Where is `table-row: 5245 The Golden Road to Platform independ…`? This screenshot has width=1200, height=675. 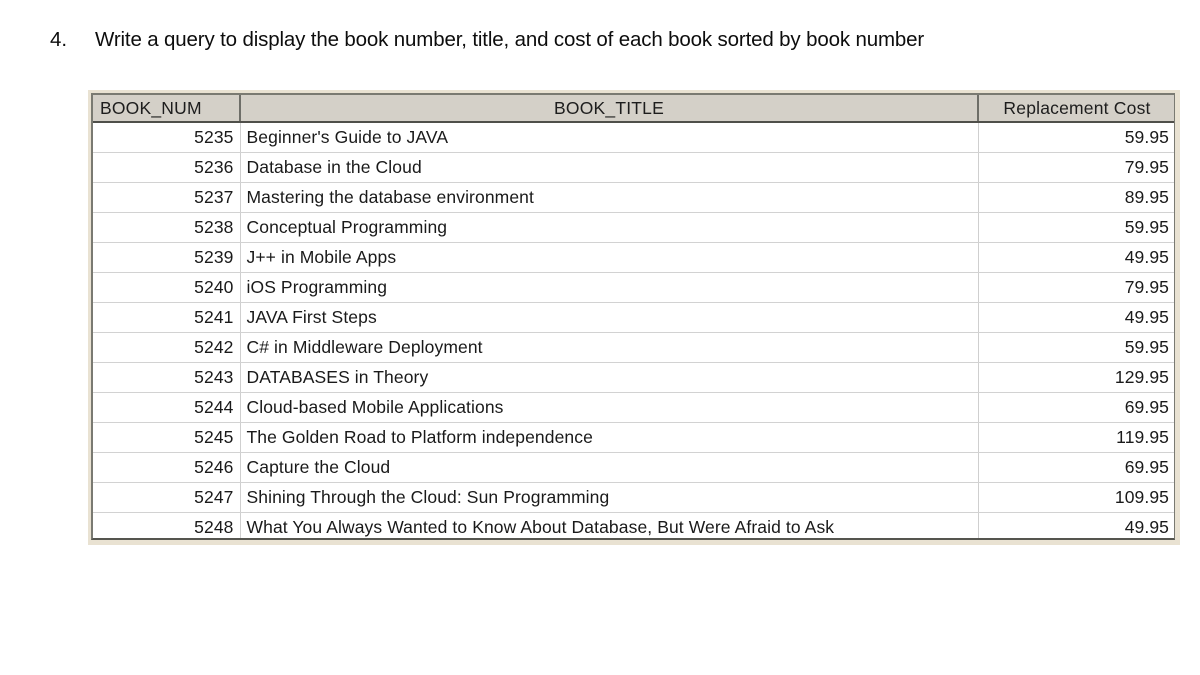
table-row: 5245 The Golden Road to Platform independ… is located at coordinates (633, 437).